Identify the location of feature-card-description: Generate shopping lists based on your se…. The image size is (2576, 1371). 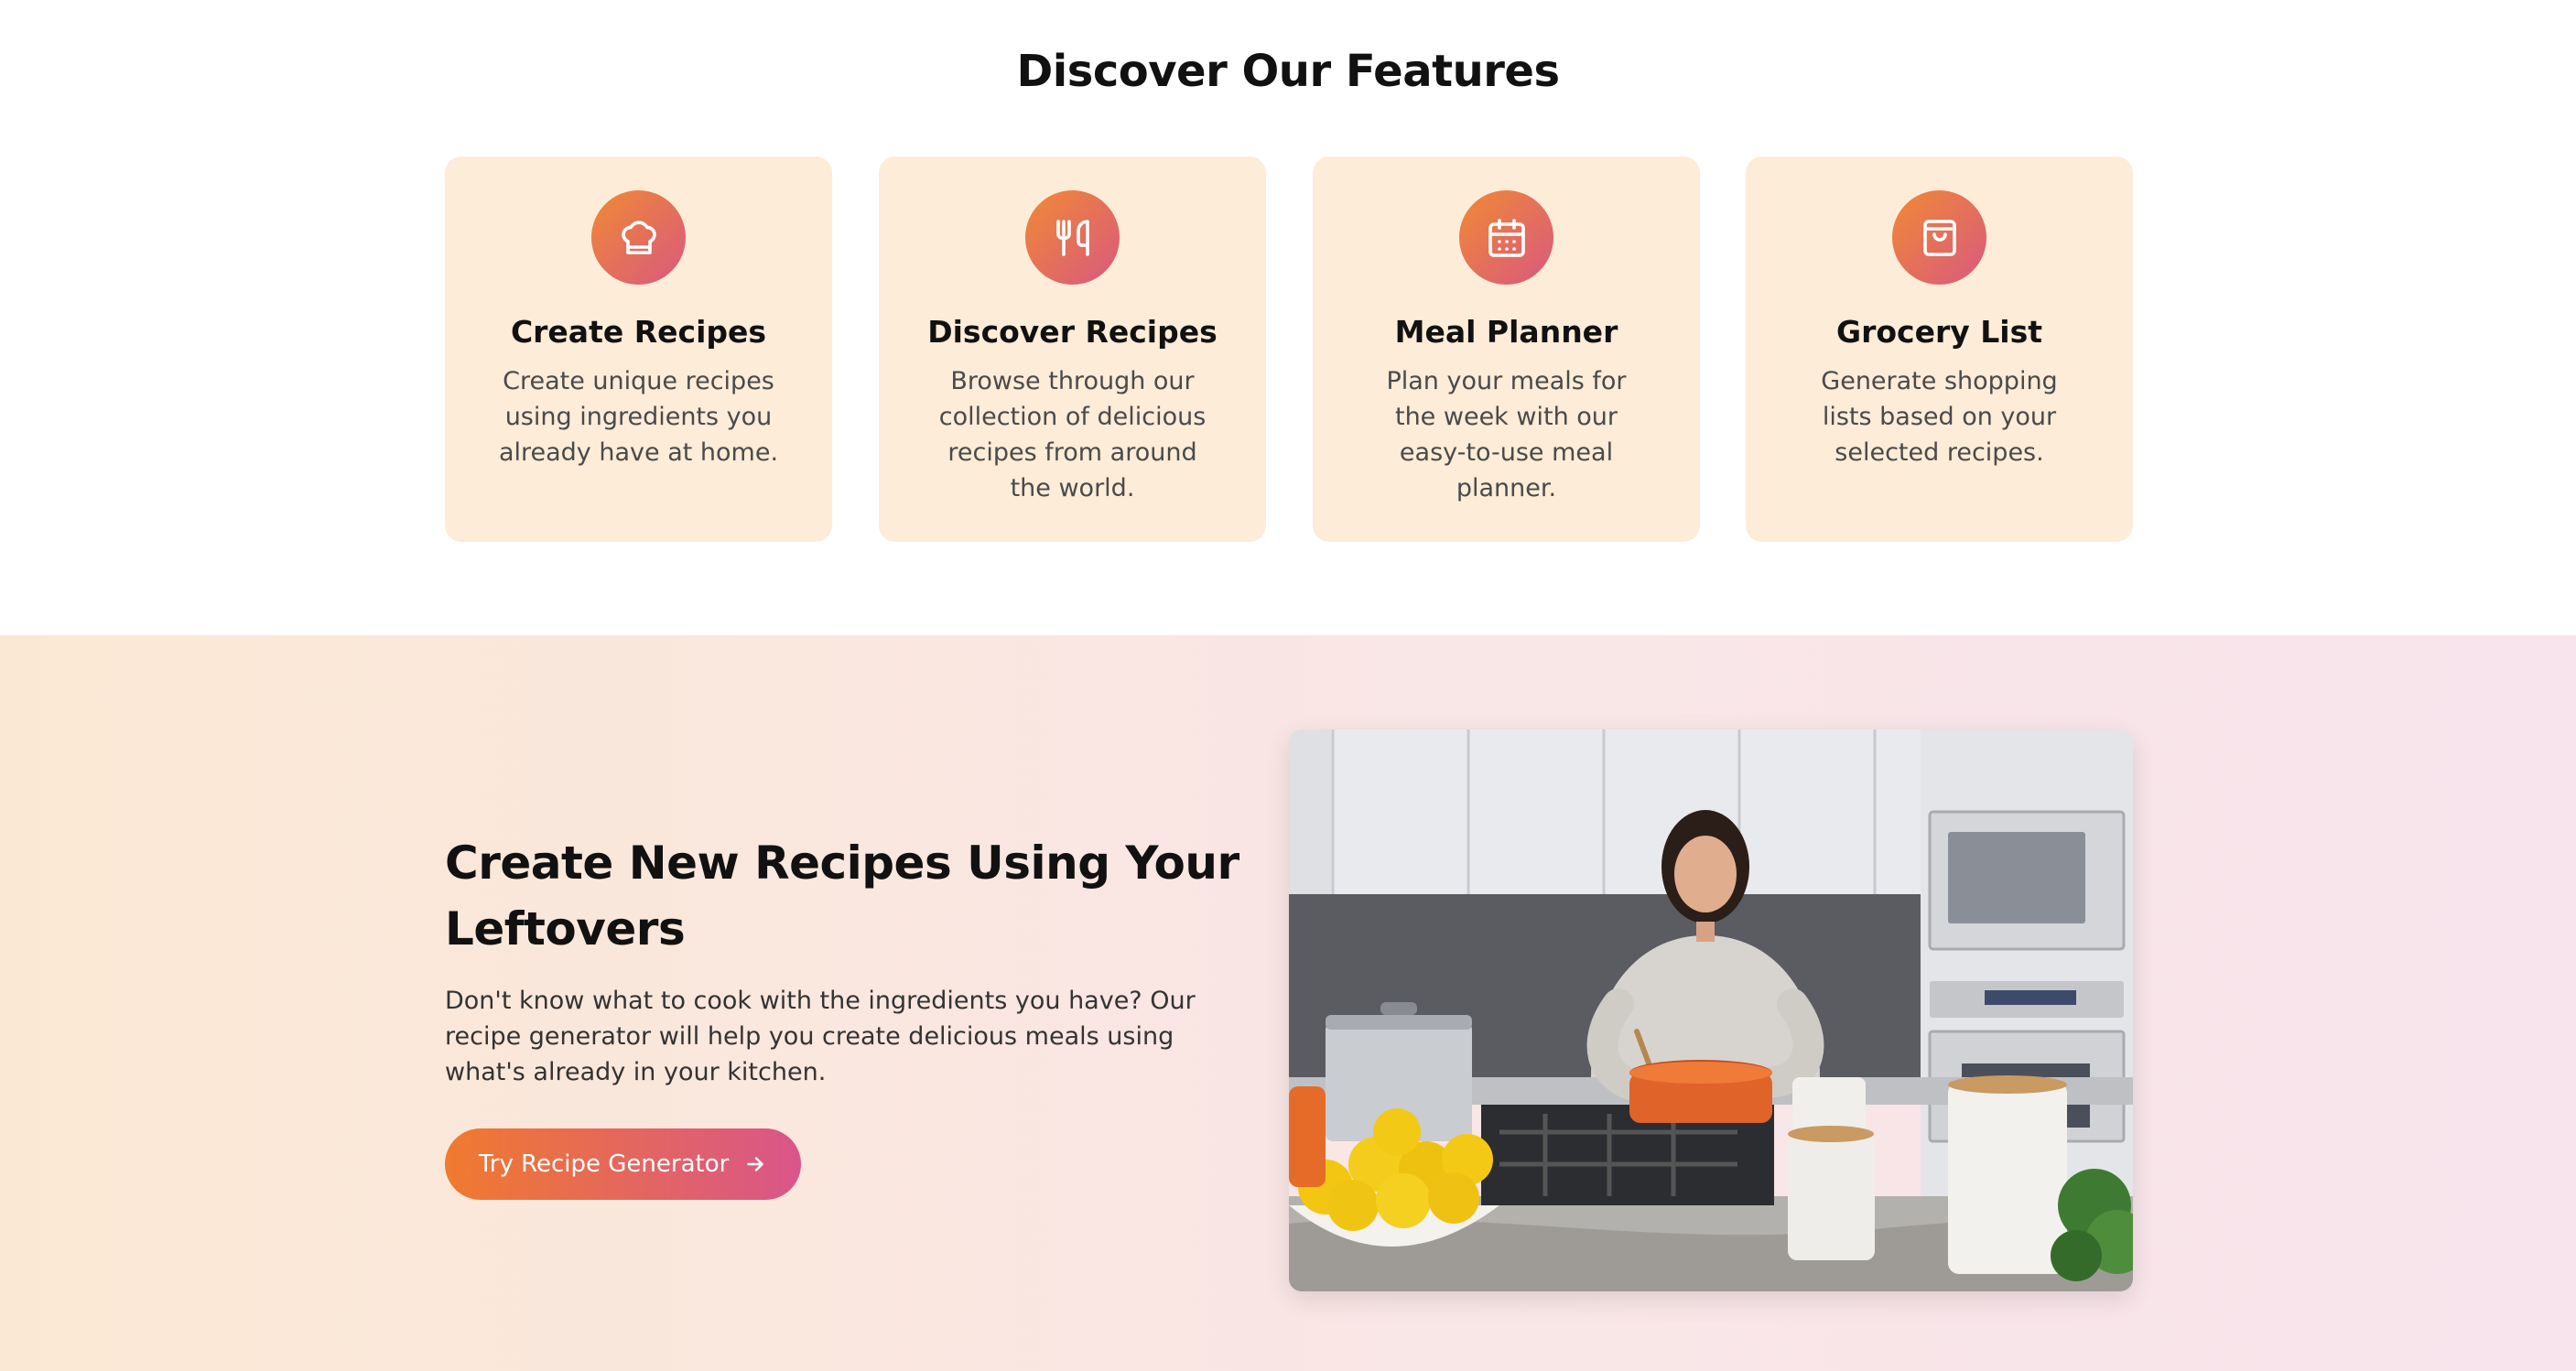
(1940, 417).